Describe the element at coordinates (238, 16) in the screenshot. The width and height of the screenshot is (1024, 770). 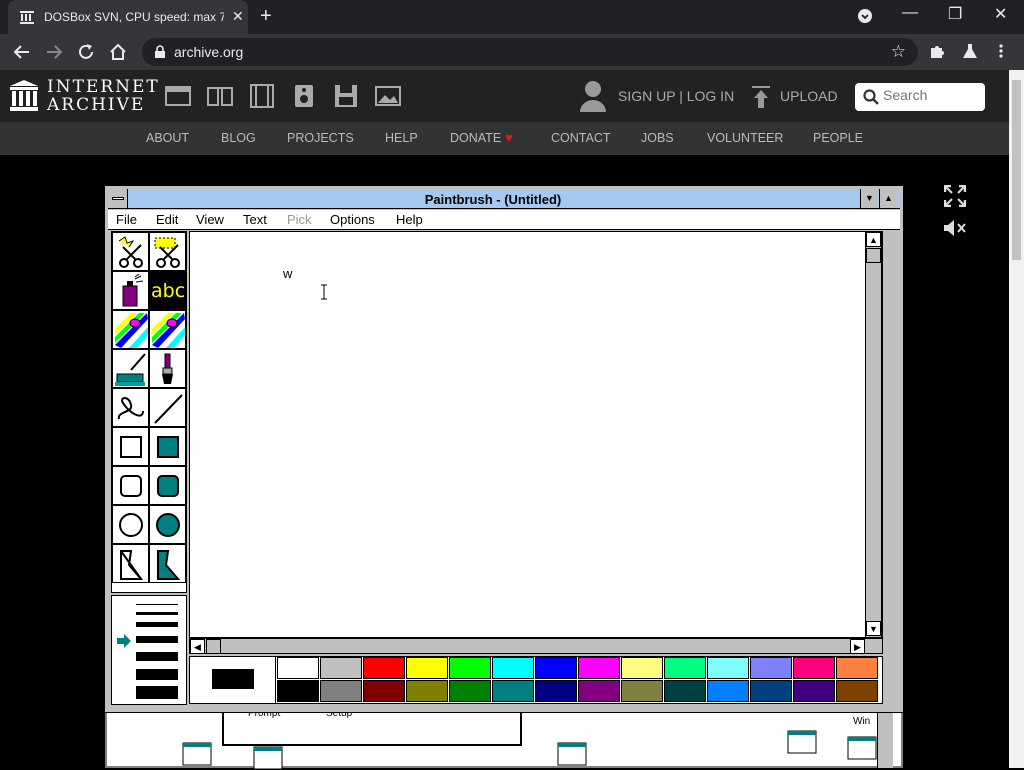
I see `tab-close-icon: ✕` at that location.